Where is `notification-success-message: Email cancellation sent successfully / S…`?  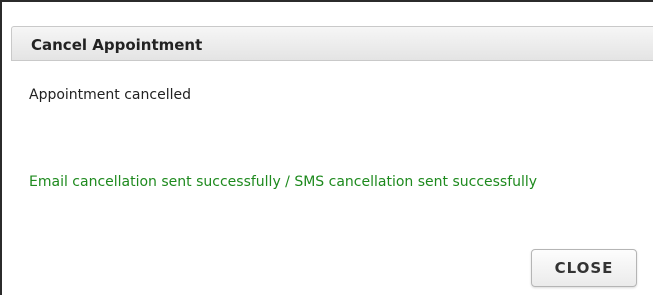 notification-success-message: Email cancellation sent successfully / S… is located at coordinates (283, 182).